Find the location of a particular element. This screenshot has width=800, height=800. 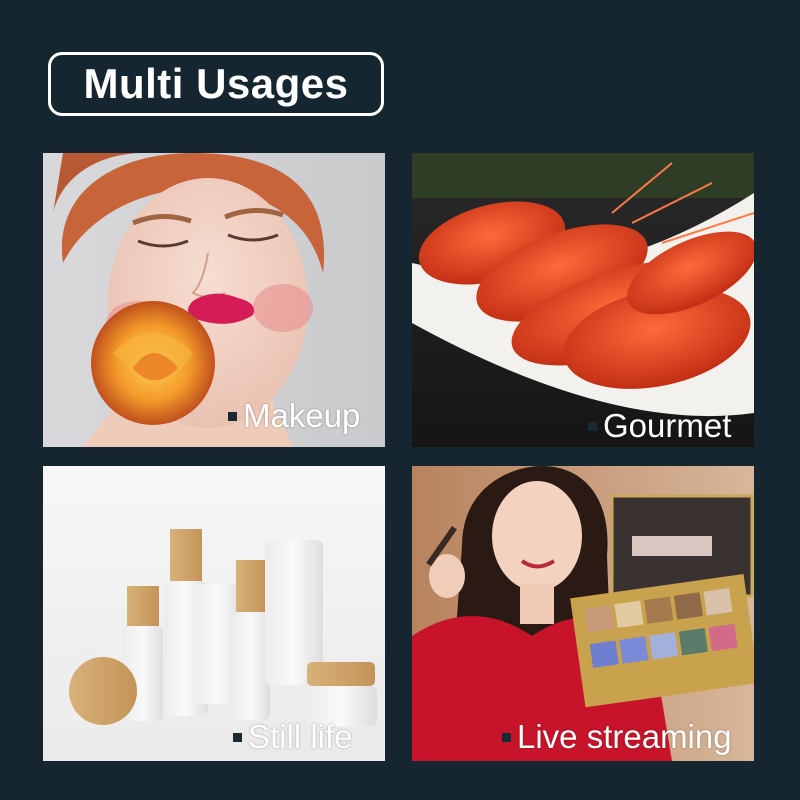

caption-still-life-text: Still life is located at coordinates (300, 736).